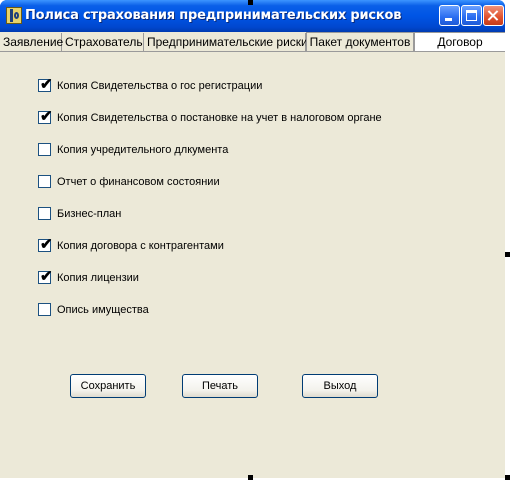  What do you see at coordinates (108, 386) in the screenshot?
I see `save-button: Сохранить` at bounding box center [108, 386].